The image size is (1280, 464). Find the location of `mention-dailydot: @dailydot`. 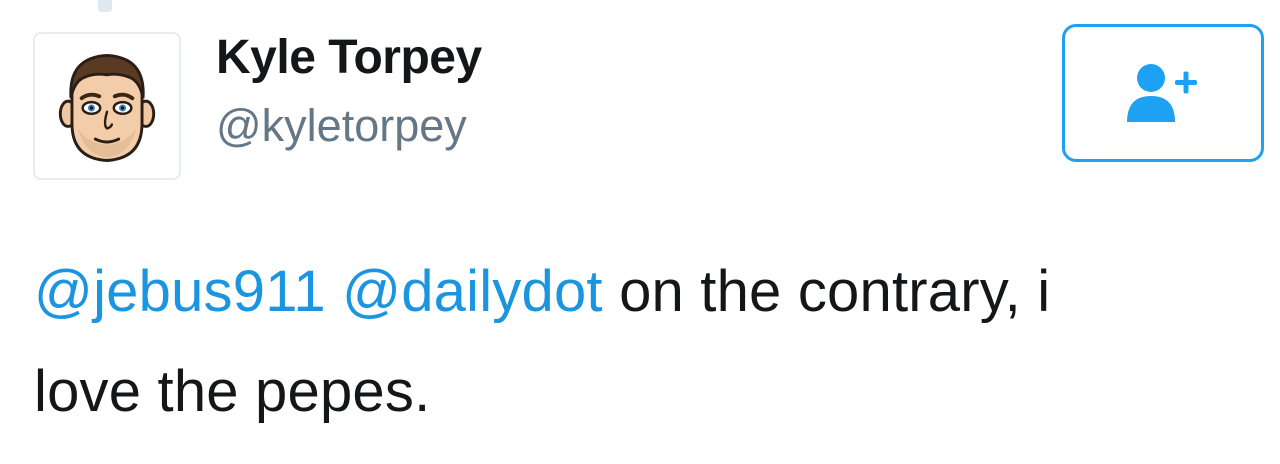

mention-dailydot: @dailydot is located at coordinates (472, 291).